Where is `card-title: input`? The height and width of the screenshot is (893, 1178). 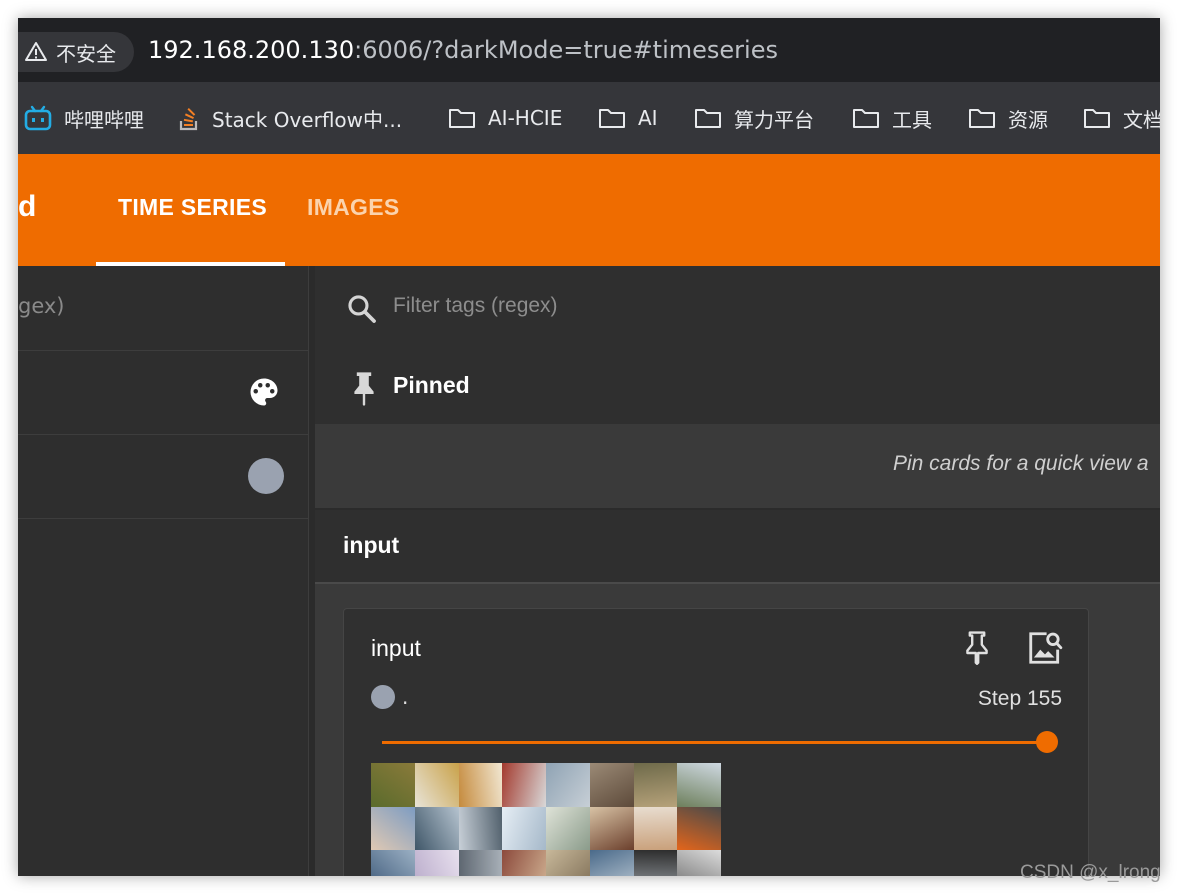 card-title: input is located at coordinates (396, 648).